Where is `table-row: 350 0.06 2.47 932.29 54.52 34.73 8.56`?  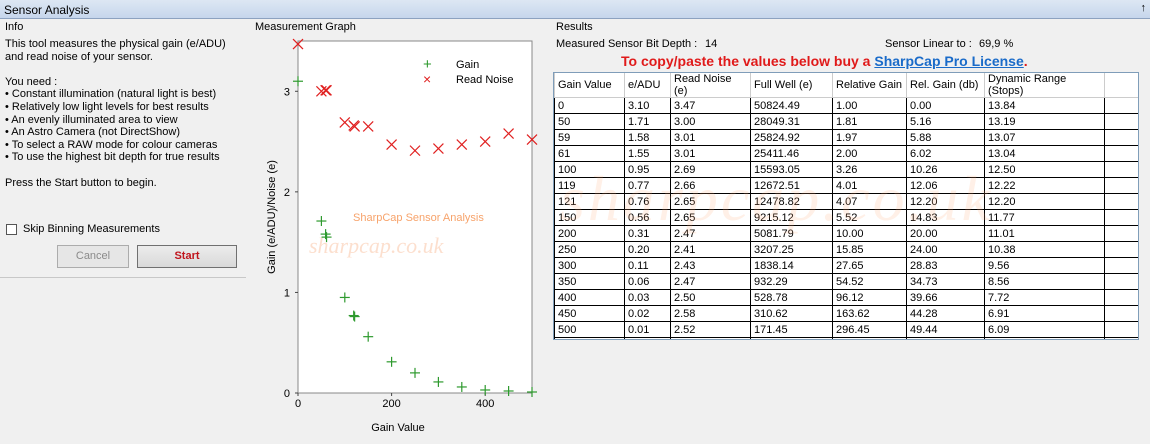
table-row: 350 0.06 2.47 932.29 54.52 34.73 8.56 is located at coordinates (846, 281).